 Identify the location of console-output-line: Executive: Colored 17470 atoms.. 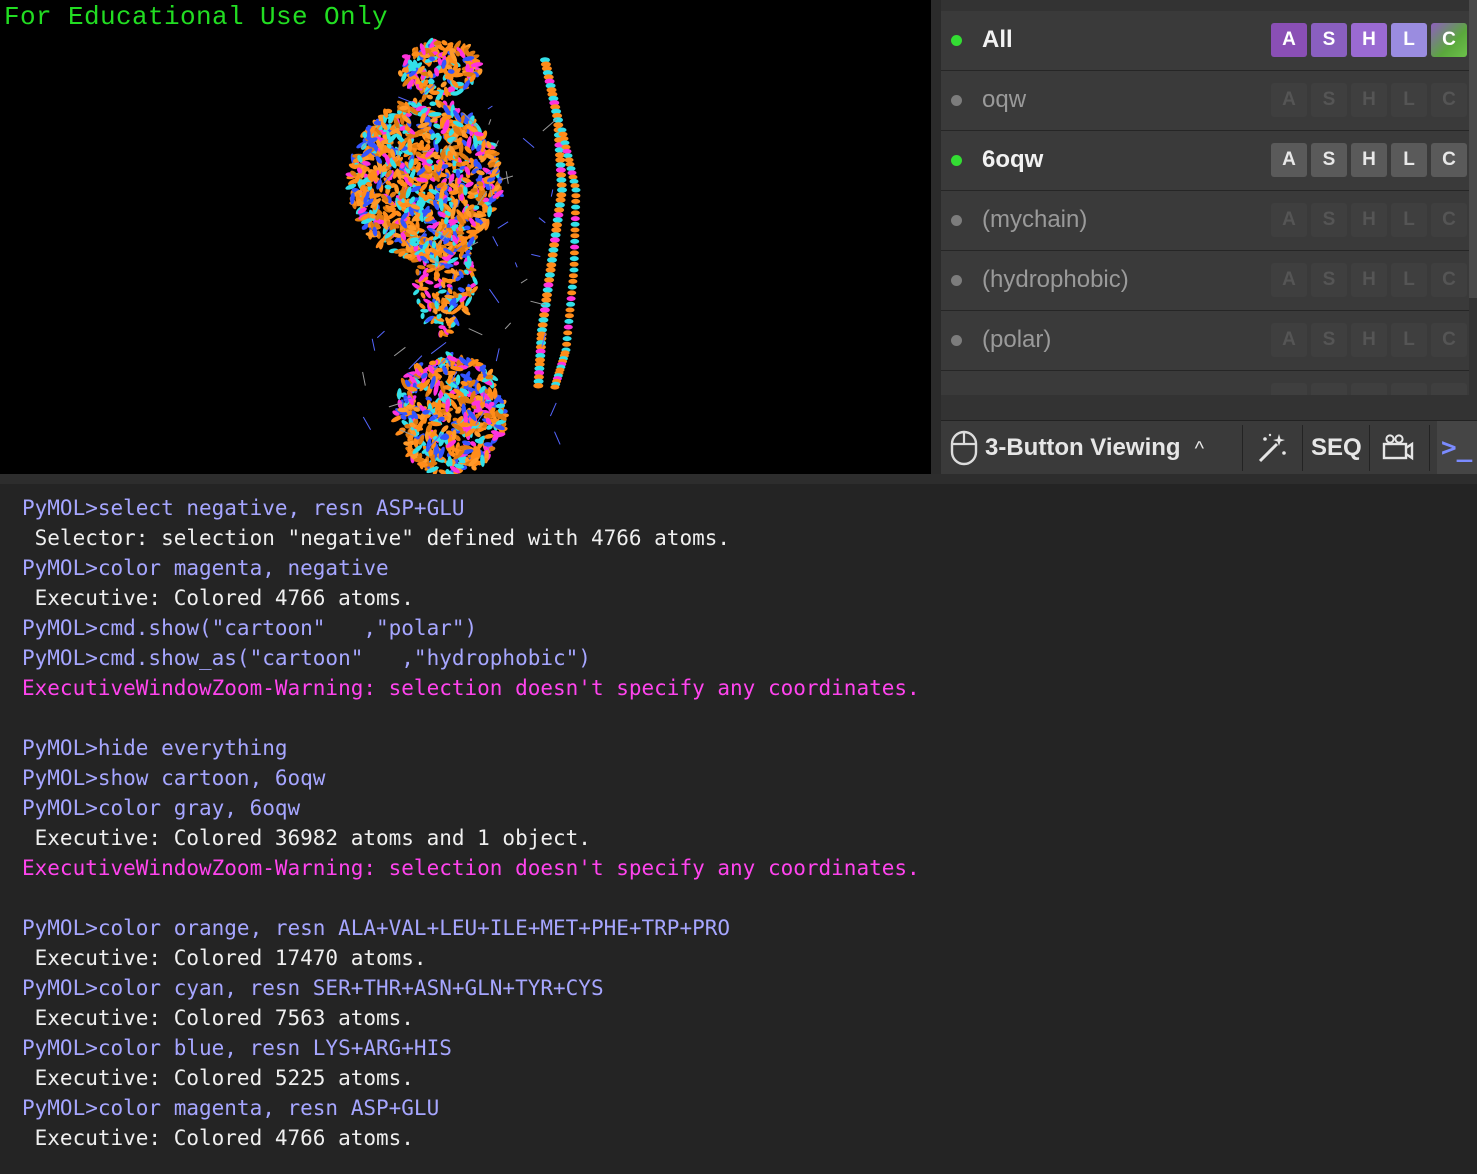
(224, 958).